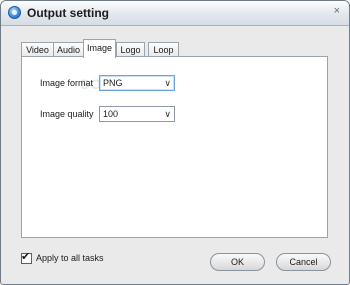 Image resolution: width=350 pixels, height=285 pixels. Describe the element at coordinates (68, 49) in the screenshot. I see `tab-audio: Audio` at that location.